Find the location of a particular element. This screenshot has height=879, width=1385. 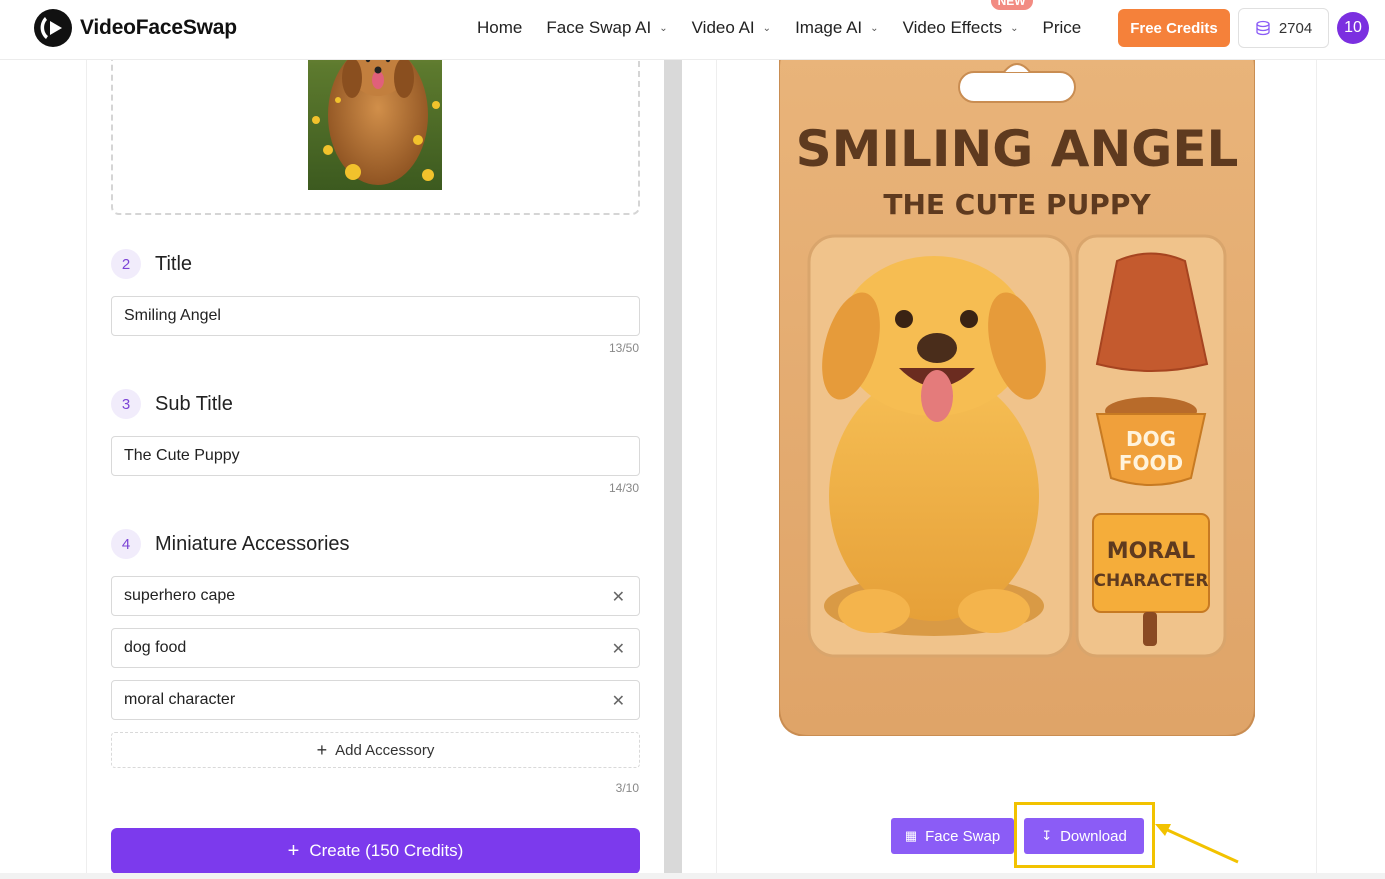

coins-icon is located at coordinates (1263, 28).